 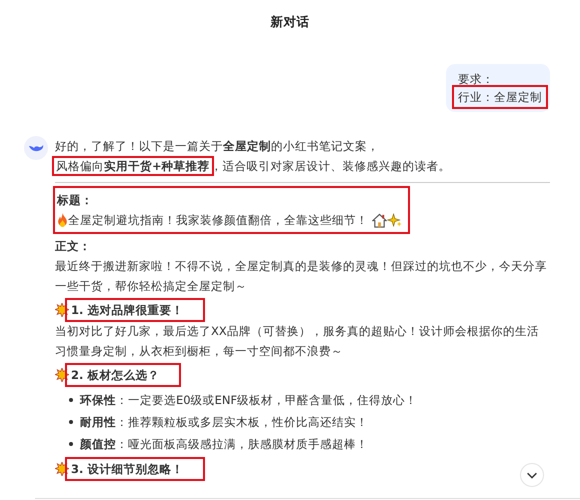 What do you see at coordinates (224, 422) in the screenshot?
I see `bullet-item: 耐用性：推荐颗粒板或多层实木板，性价比高还结实！` at bounding box center [224, 422].